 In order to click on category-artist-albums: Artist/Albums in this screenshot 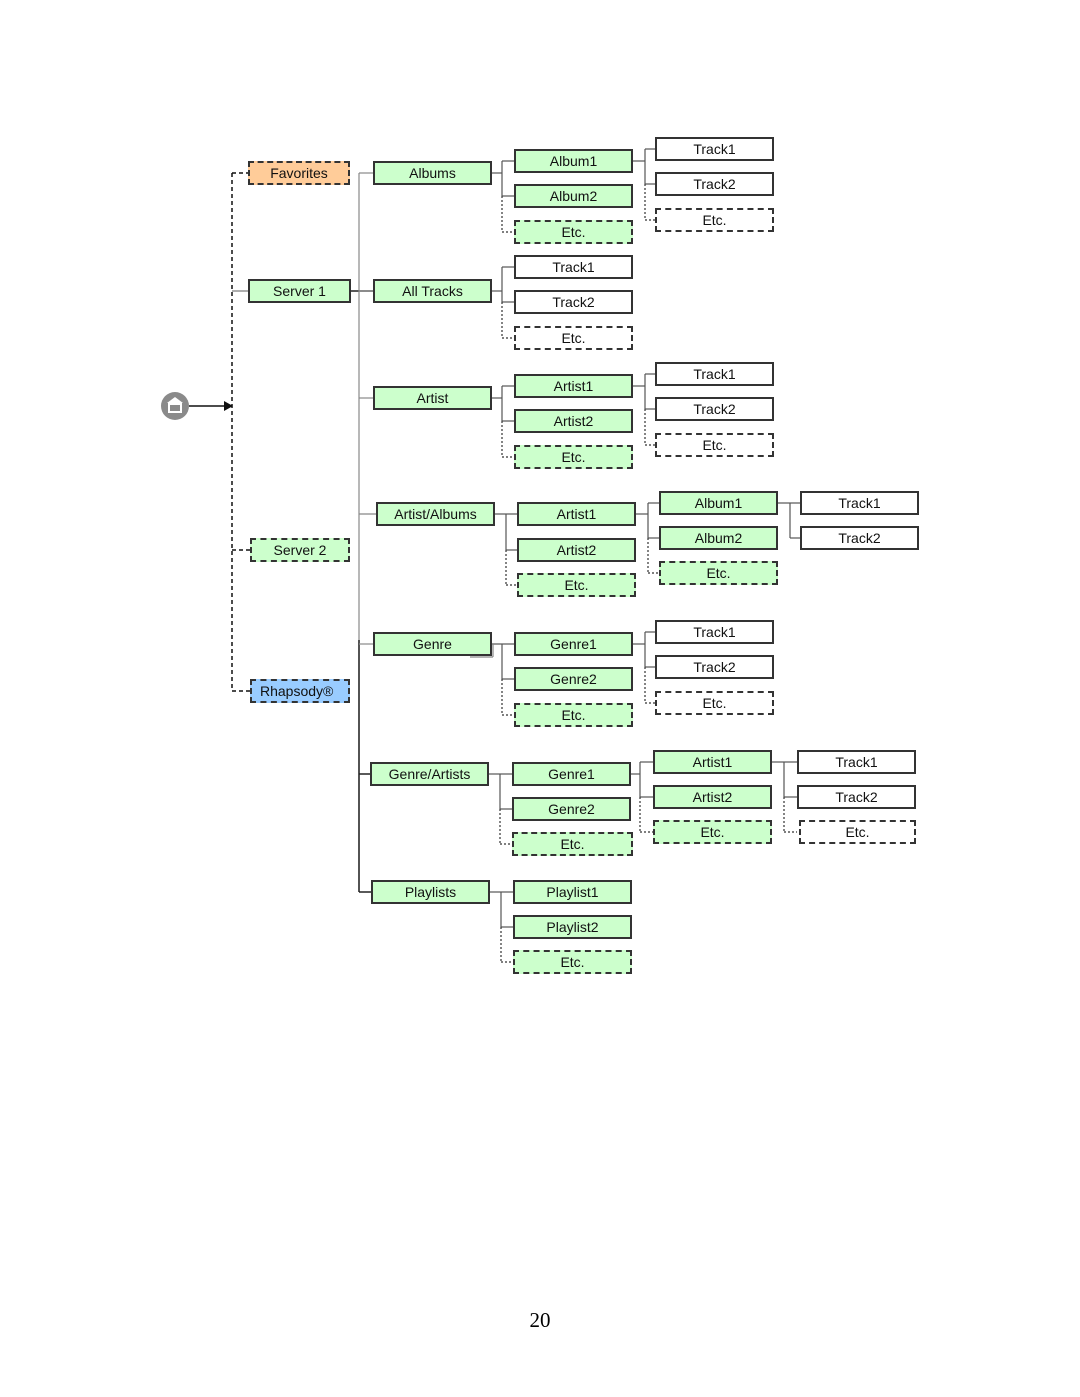, I will do `click(435, 514)`.